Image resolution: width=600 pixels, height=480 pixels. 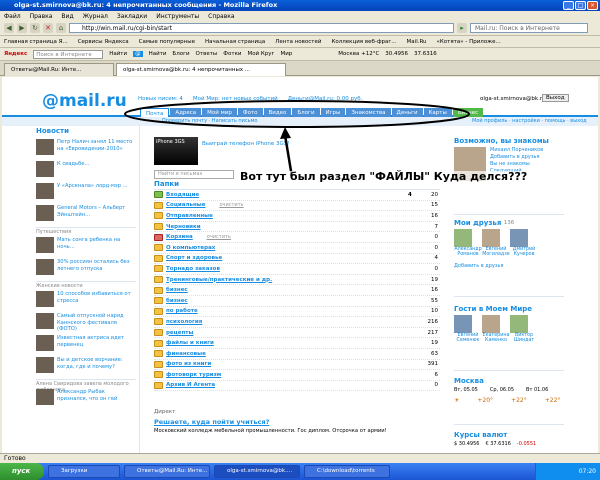 I want to click on toolbar-item-answers: Ответы, so click(x=207, y=54).